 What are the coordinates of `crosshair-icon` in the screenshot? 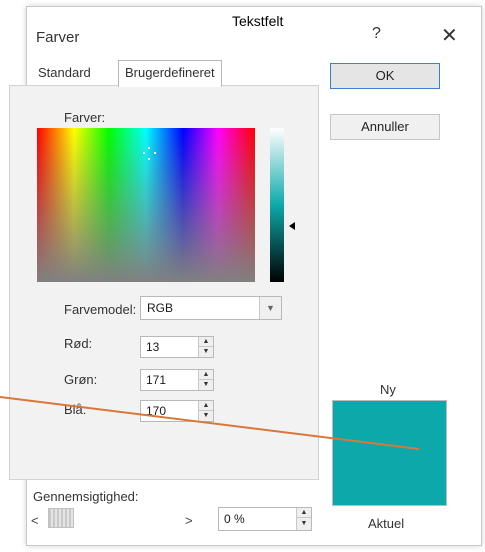 It's located at (149, 153).